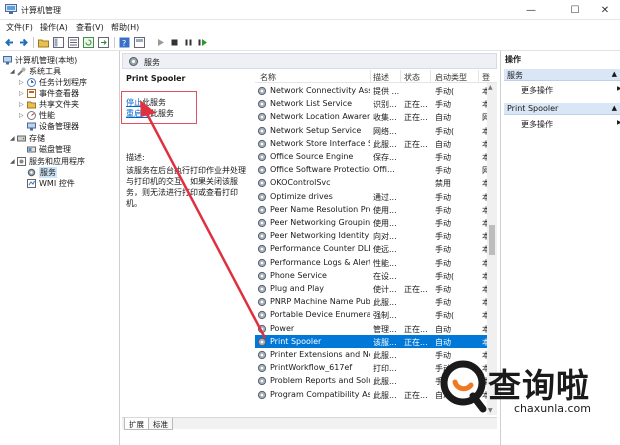 Image resolution: width=620 pixels, height=445 pixels. I want to click on column-header-description: 描述, so click(381, 77).